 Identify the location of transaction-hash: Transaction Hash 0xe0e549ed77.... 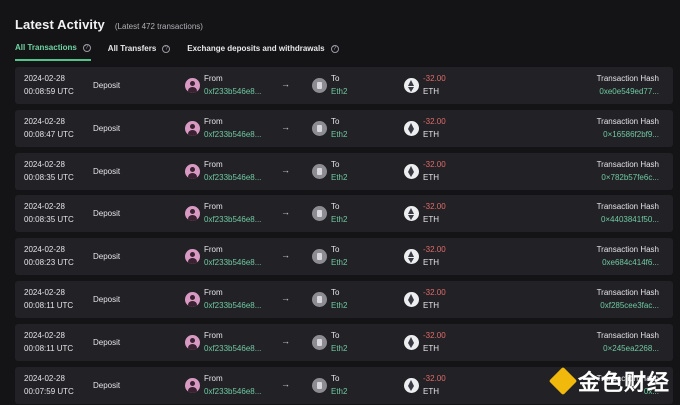
(628, 85).